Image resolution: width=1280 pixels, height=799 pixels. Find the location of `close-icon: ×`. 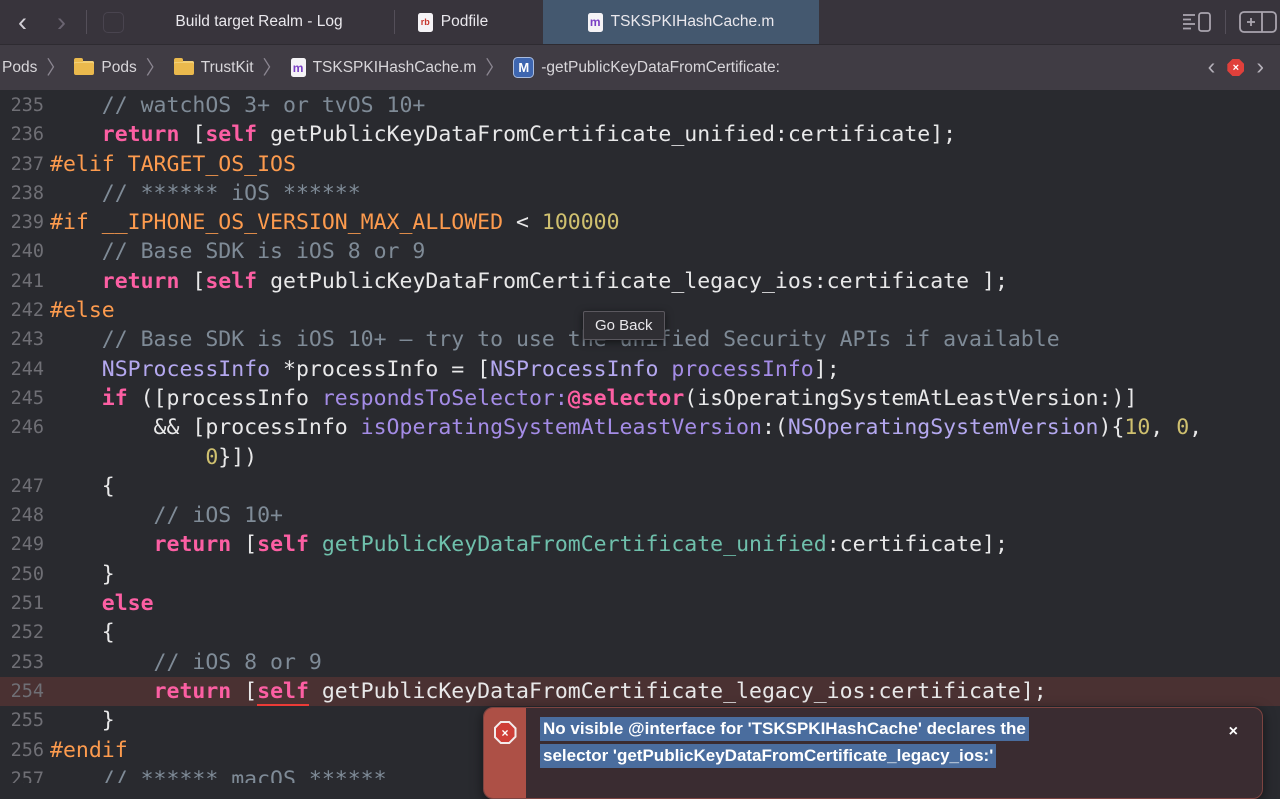

close-icon: × is located at coordinates (1233, 732).